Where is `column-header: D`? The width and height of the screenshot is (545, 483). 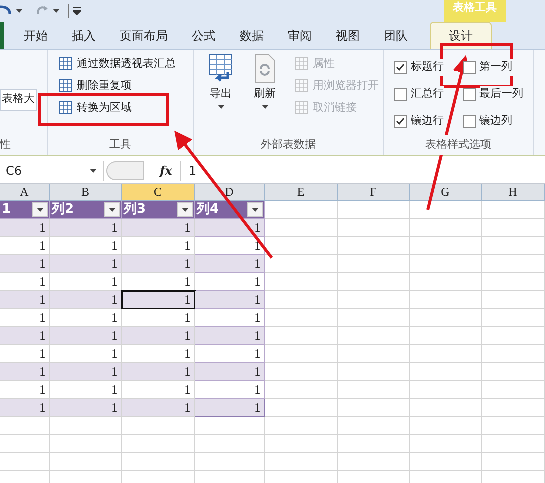 column-header: D is located at coordinates (230, 192).